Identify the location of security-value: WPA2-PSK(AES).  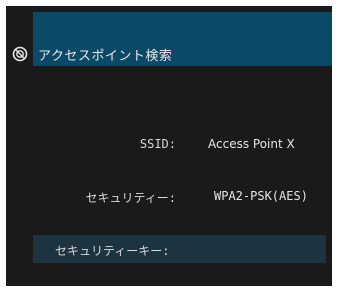
(261, 196).